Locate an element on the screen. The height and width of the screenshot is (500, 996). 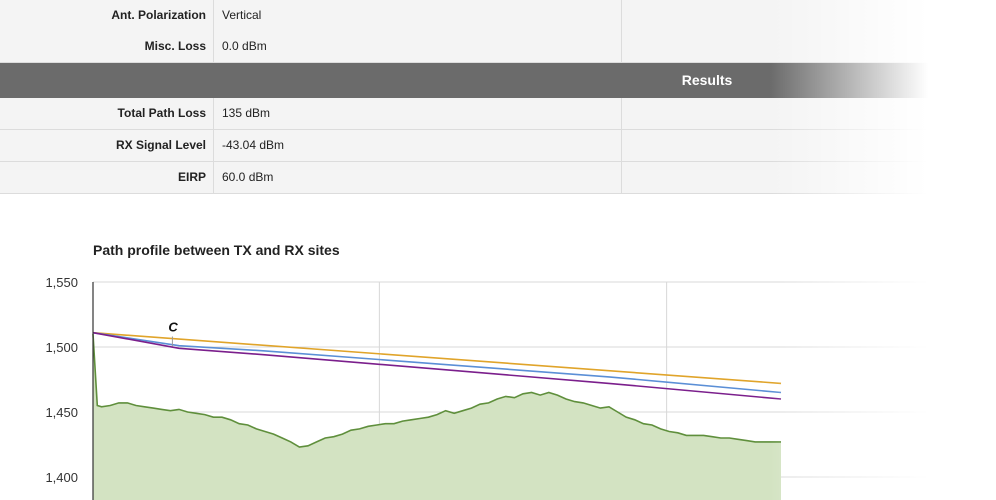
y-tick-label: 1,450 is located at coordinates (61, 412).